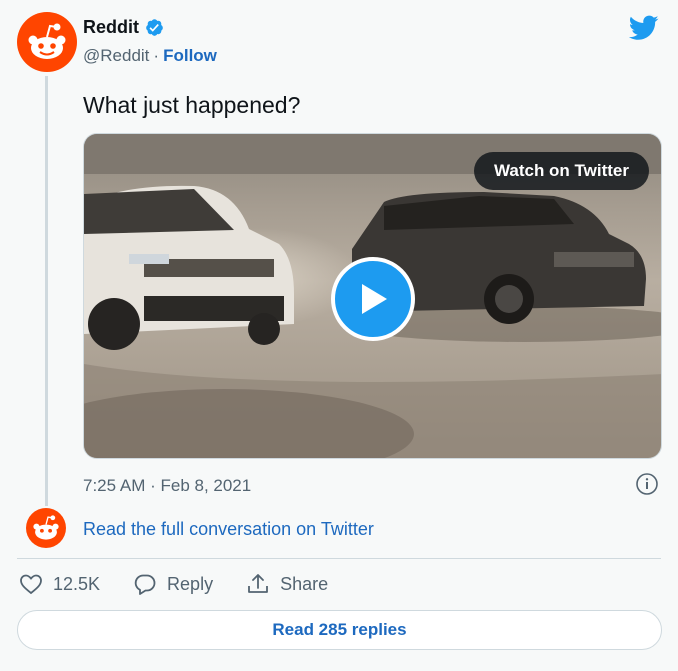  What do you see at coordinates (561, 171) in the screenshot?
I see `watch-on-twitter-button: Watch on Twitter` at bounding box center [561, 171].